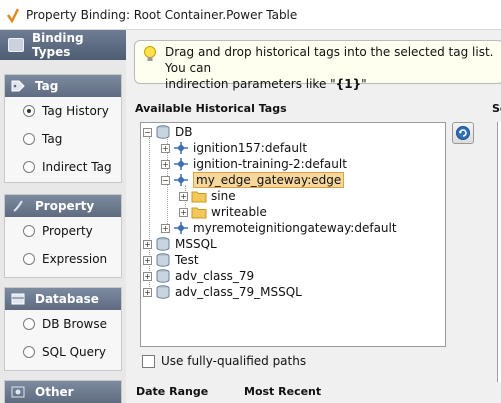 The height and width of the screenshot is (403, 501). I want to click on other-group-header: Other, so click(63, 392).